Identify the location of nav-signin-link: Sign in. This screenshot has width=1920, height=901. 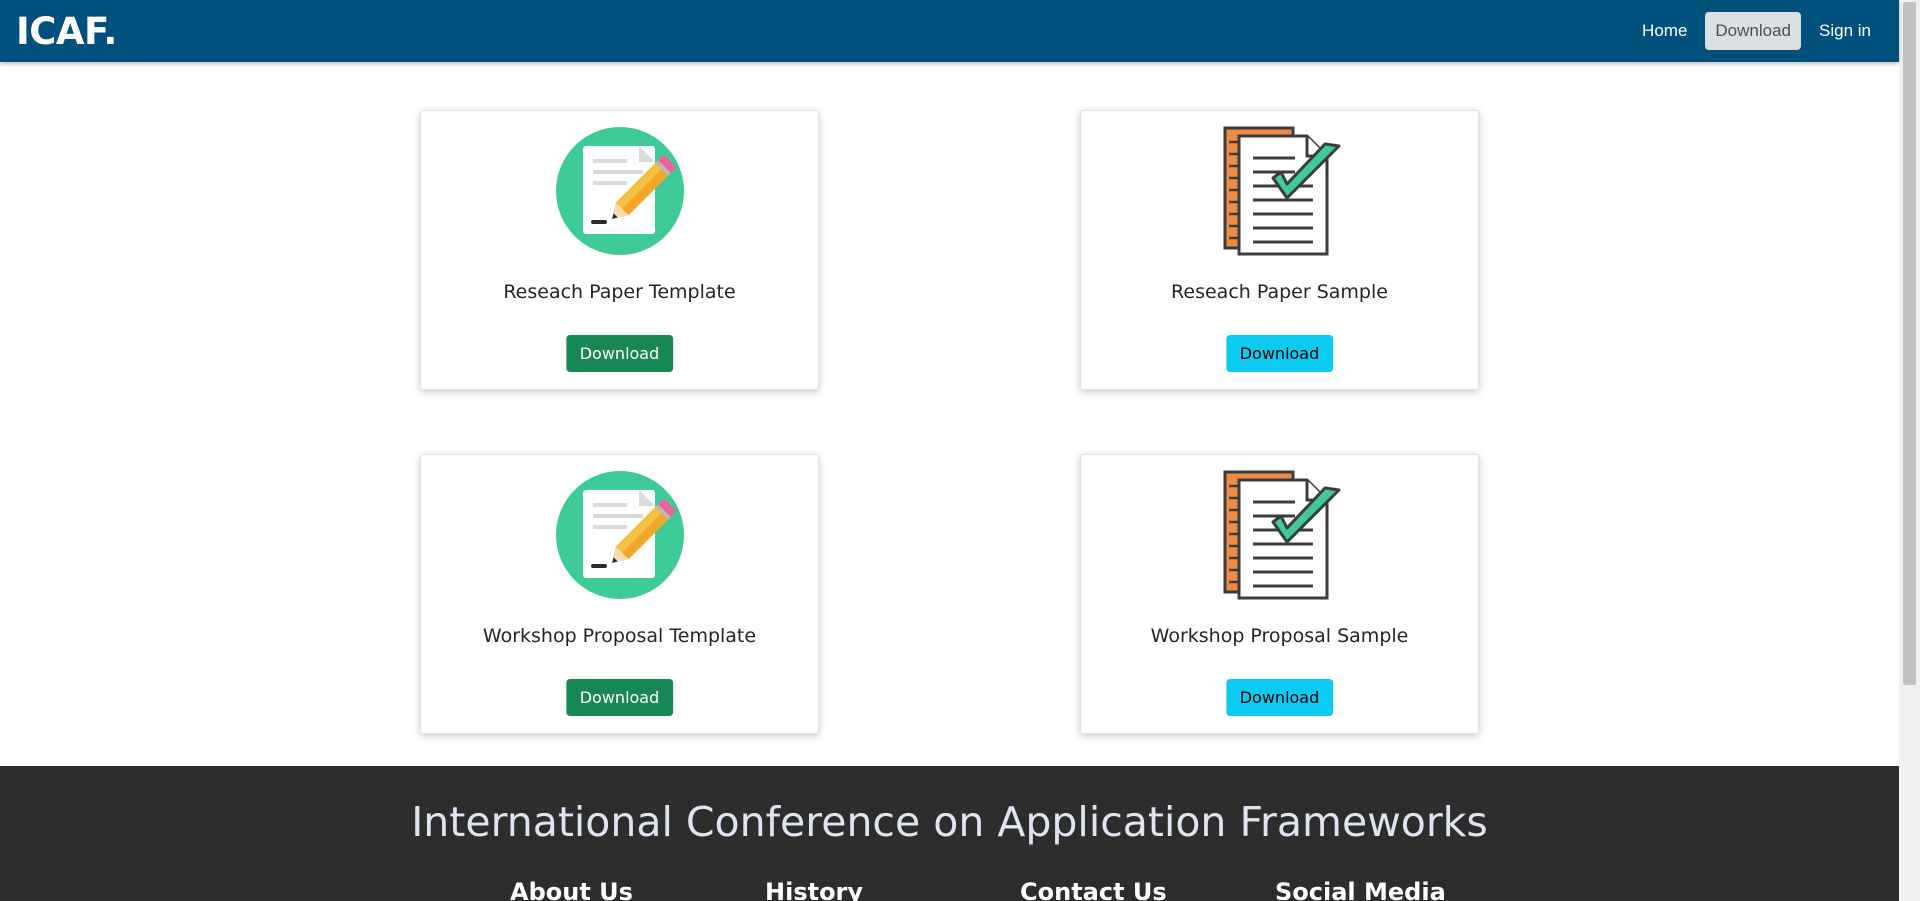
(1845, 31).